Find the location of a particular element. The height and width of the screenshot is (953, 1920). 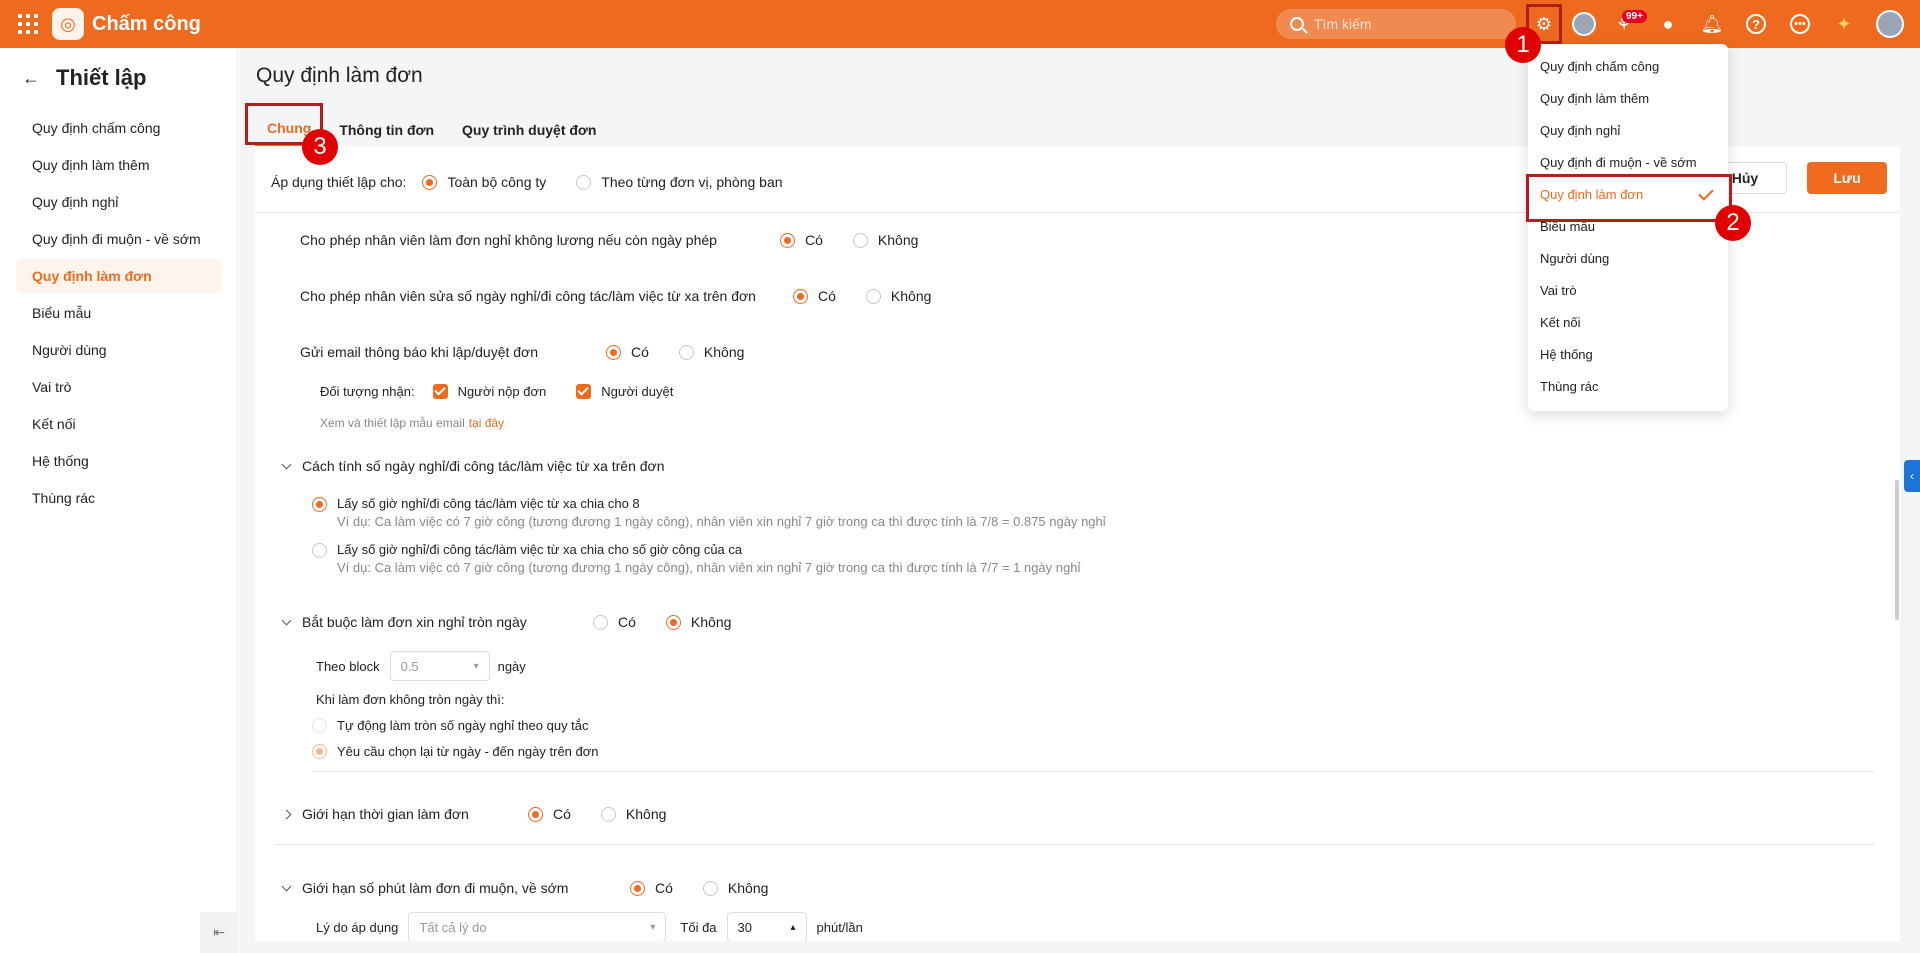

search-placeholder: Tìm kiếm is located at coordinates (1343, 24).